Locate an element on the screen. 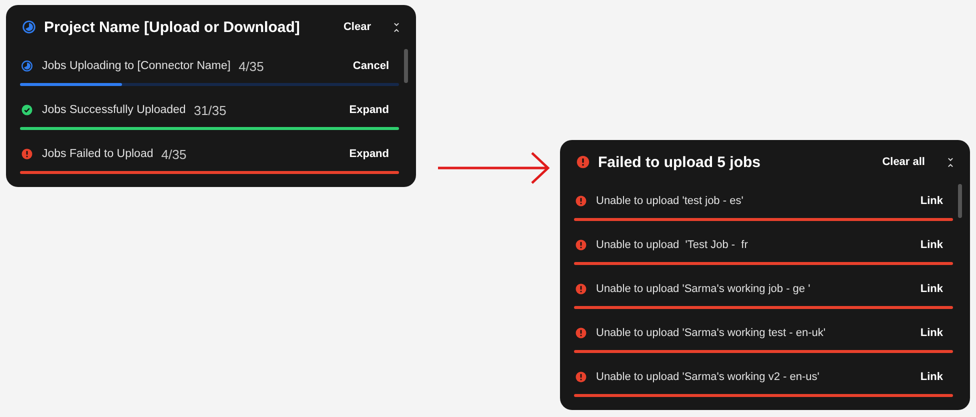  panel-title: Project Name [Upload or Download] is located at coordinates (172, 27).